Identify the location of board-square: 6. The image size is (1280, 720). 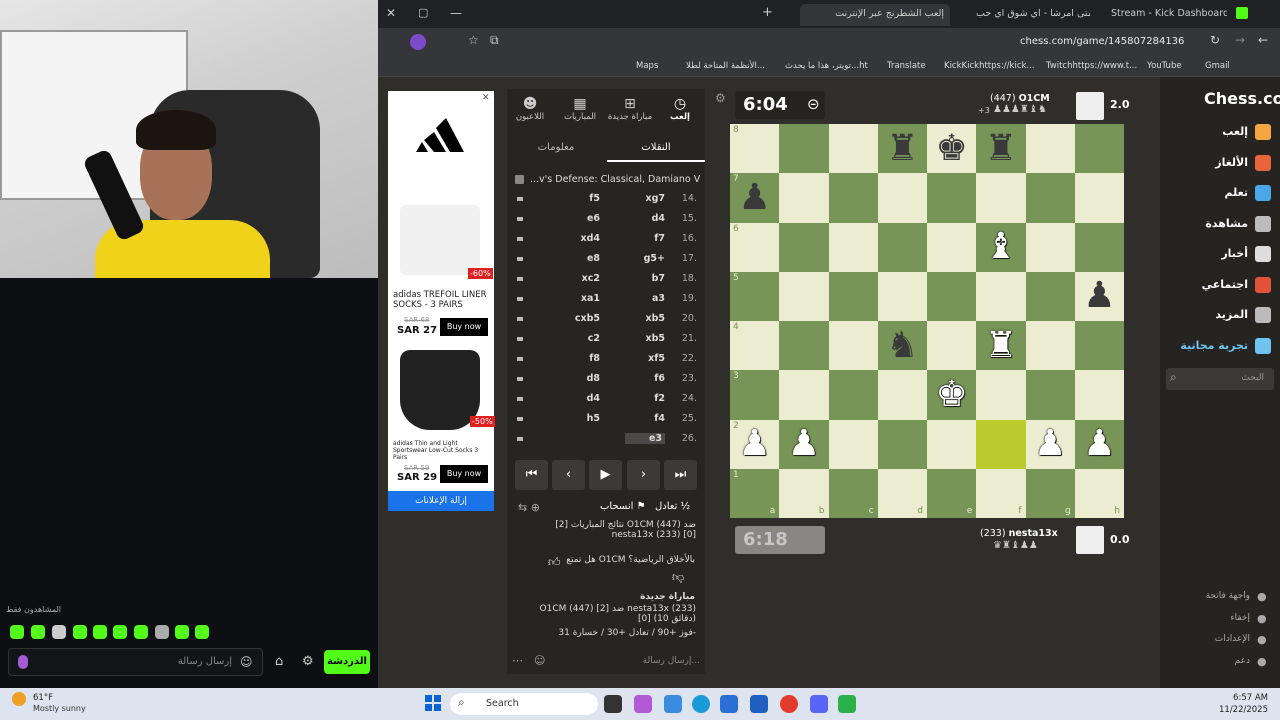
(755, 247).